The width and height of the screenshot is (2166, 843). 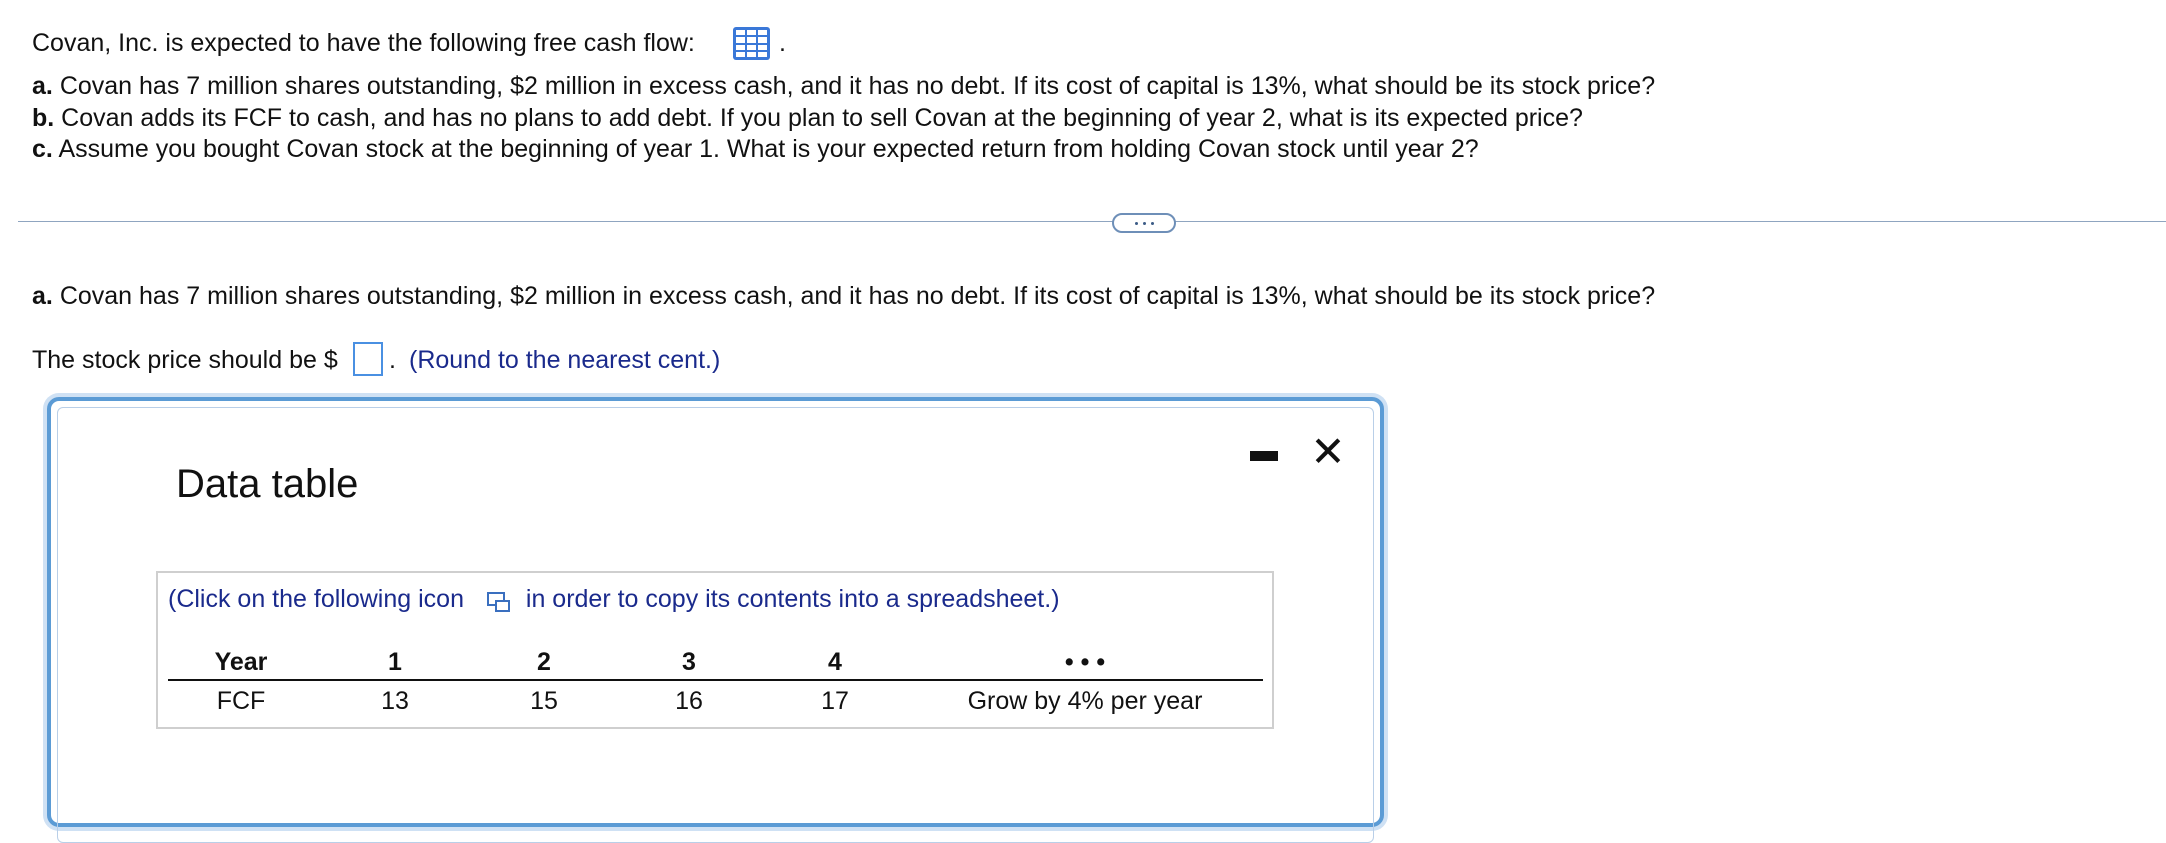 I want to click on expand-more-button, so click(x=1144, y=223).